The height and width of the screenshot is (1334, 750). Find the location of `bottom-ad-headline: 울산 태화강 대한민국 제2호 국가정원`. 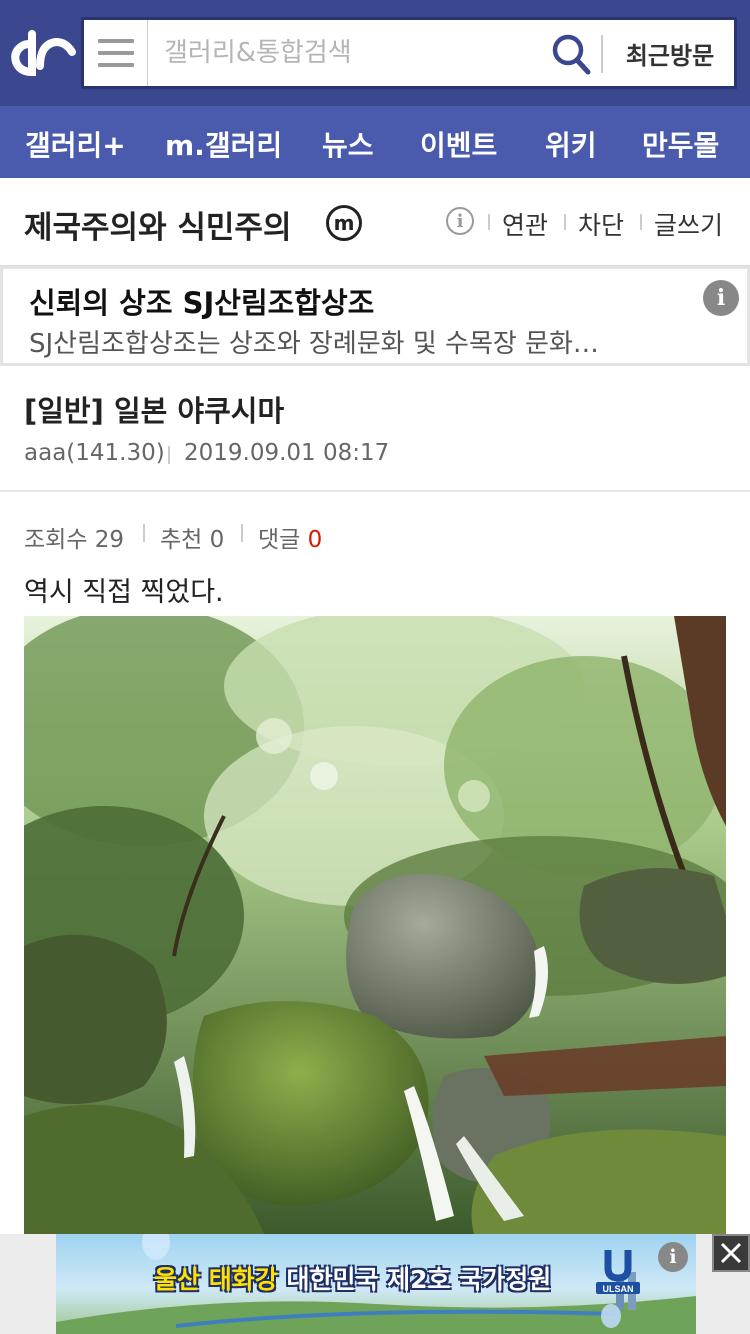

bottom-ad-headline: 울산 태화강 대한민국 제2호 국가정원 is located at coordinates (353, 1279).